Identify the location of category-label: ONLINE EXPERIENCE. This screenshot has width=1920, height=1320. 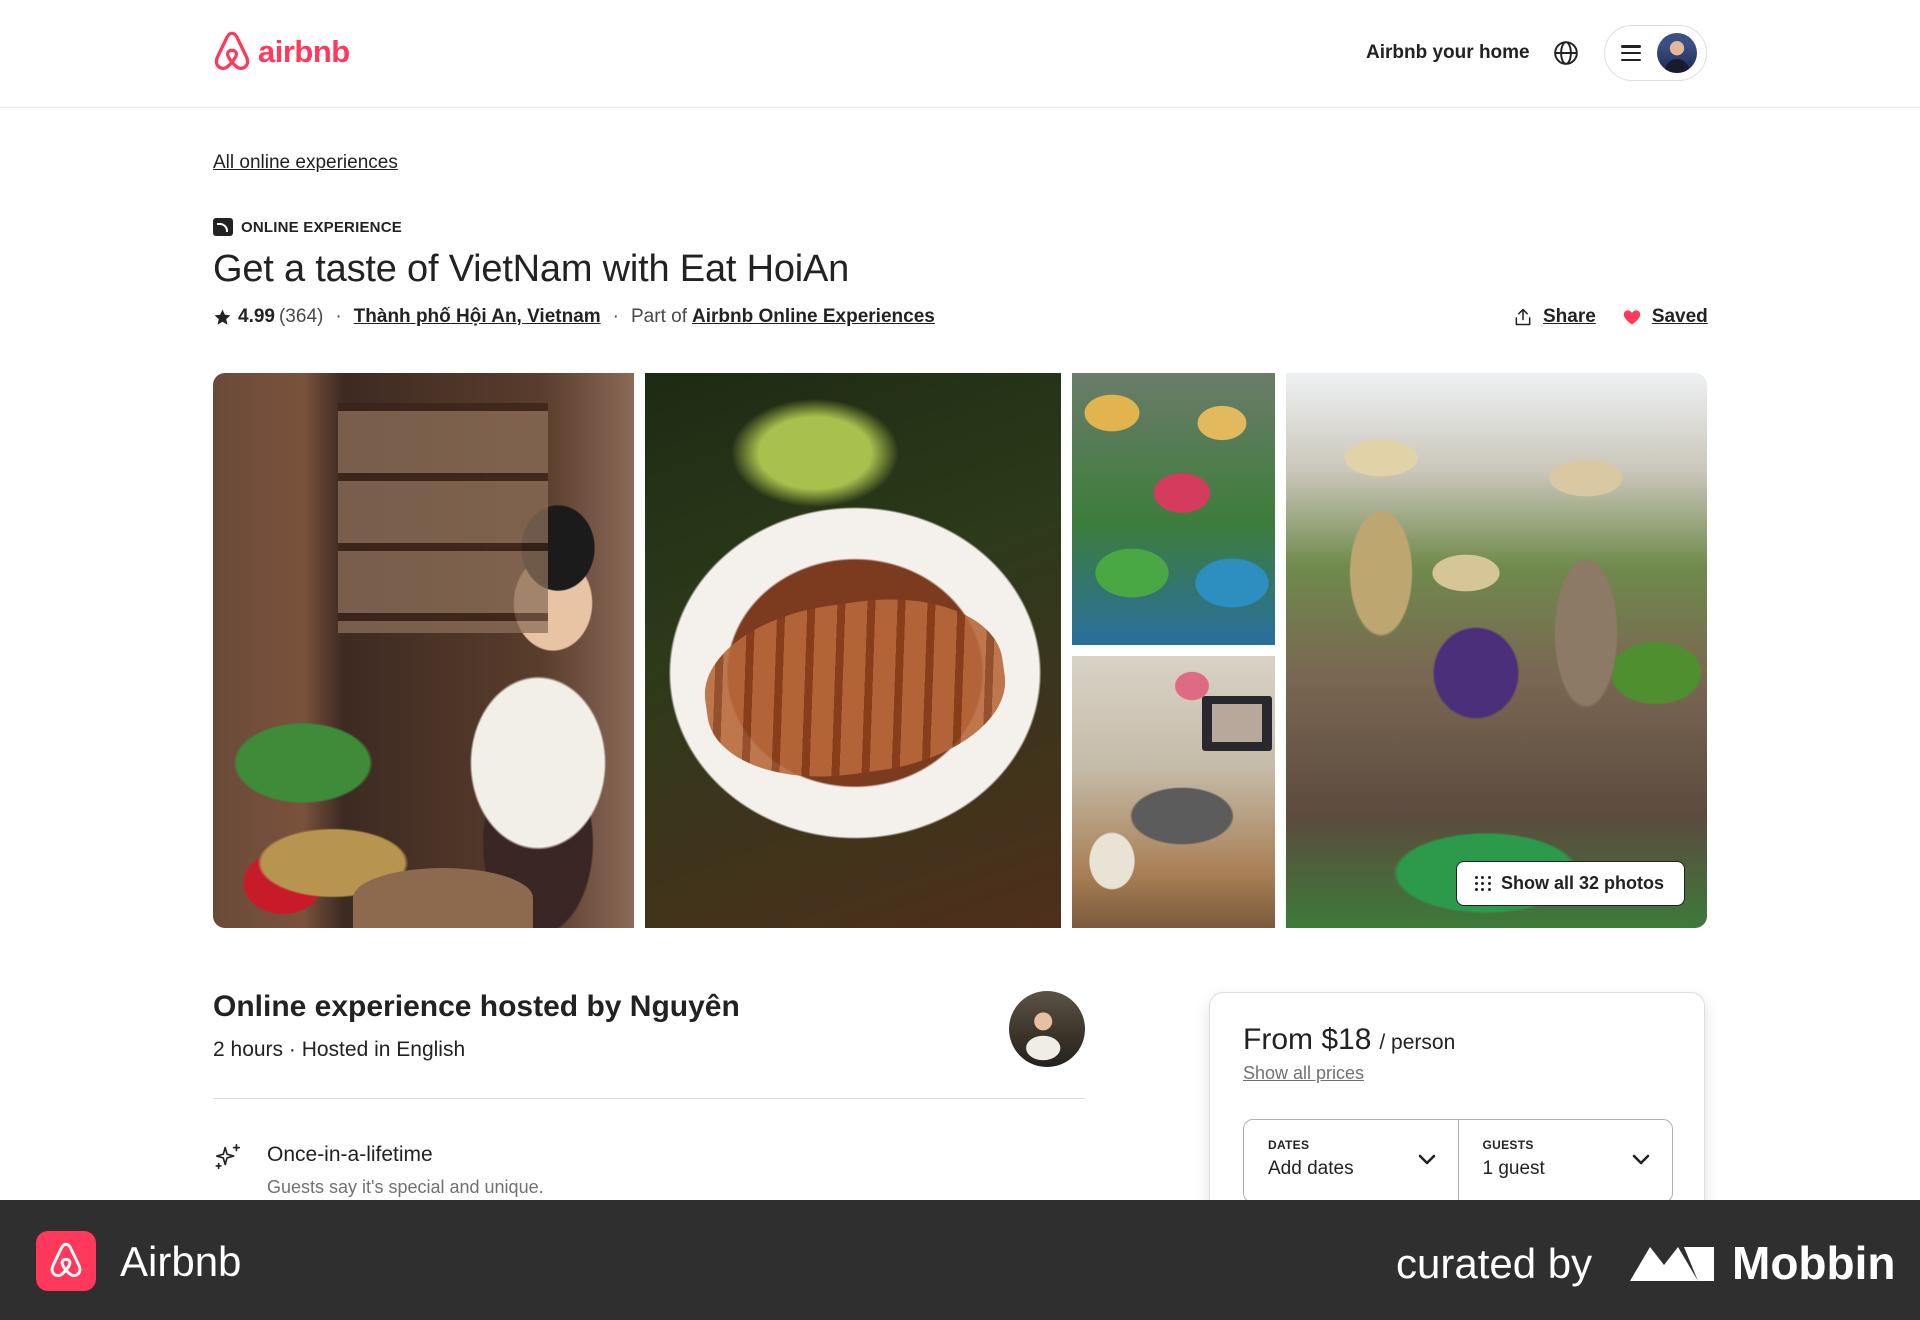
(307, 227).